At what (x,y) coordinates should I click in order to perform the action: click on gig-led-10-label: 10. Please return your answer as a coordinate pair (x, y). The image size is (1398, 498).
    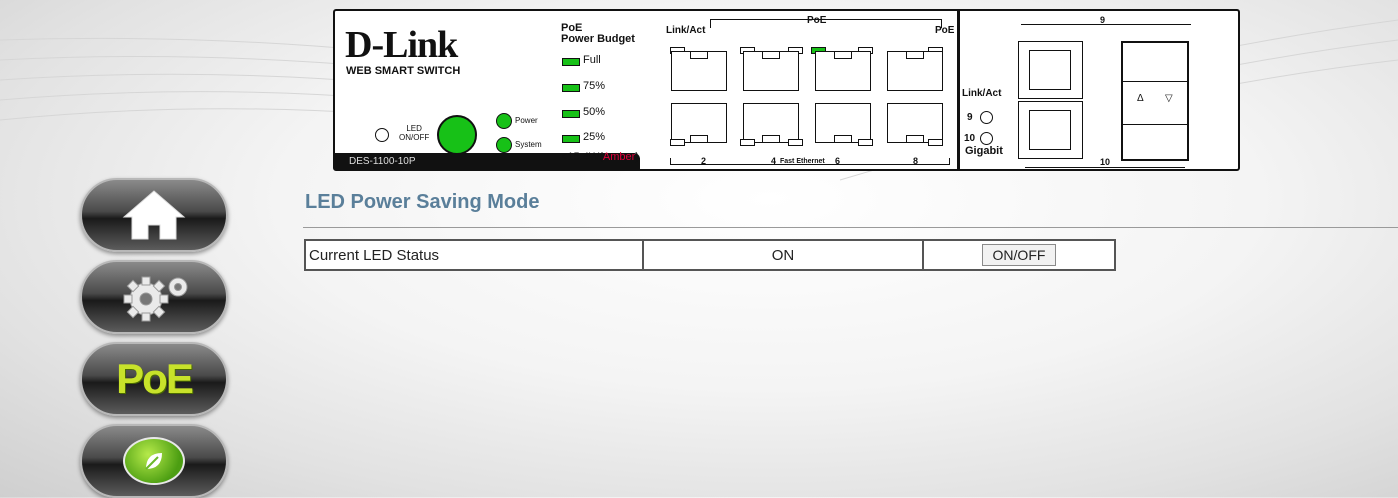
    Looking at the image, I should click on (970, 138).